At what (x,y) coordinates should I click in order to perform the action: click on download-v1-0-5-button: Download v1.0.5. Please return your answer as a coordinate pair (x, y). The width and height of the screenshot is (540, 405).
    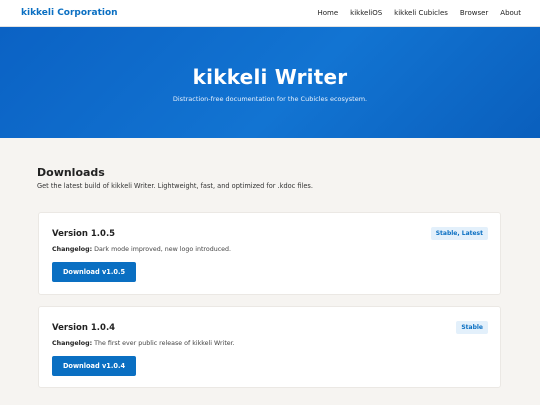
    Looking at the image, I should click on (94, 272).